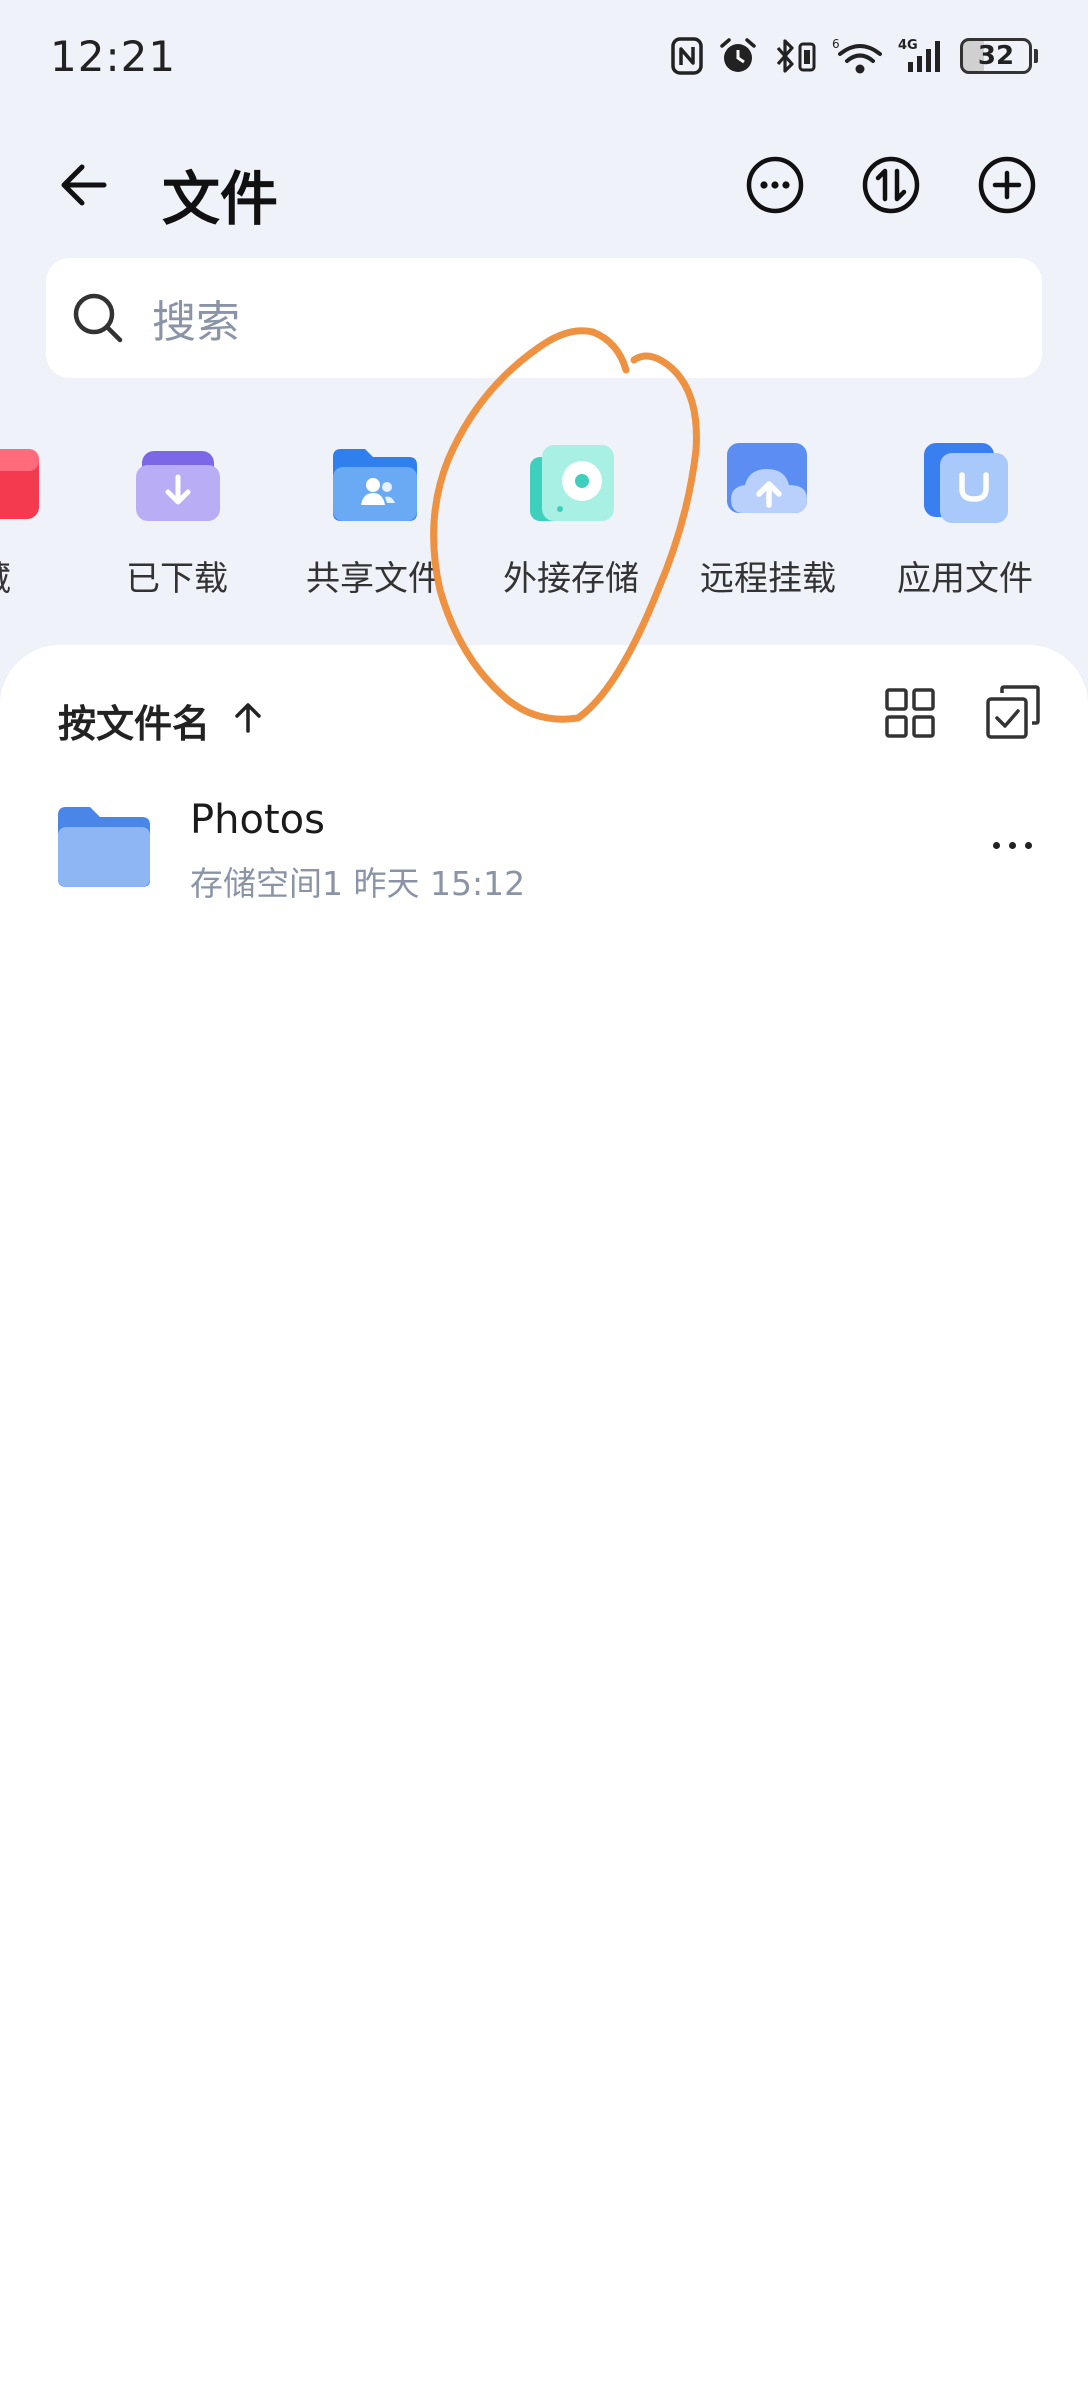  What do you see at coordinates (104, 847) in the screenshot?
I see `folder-icon` at bounding box center [104, 847].